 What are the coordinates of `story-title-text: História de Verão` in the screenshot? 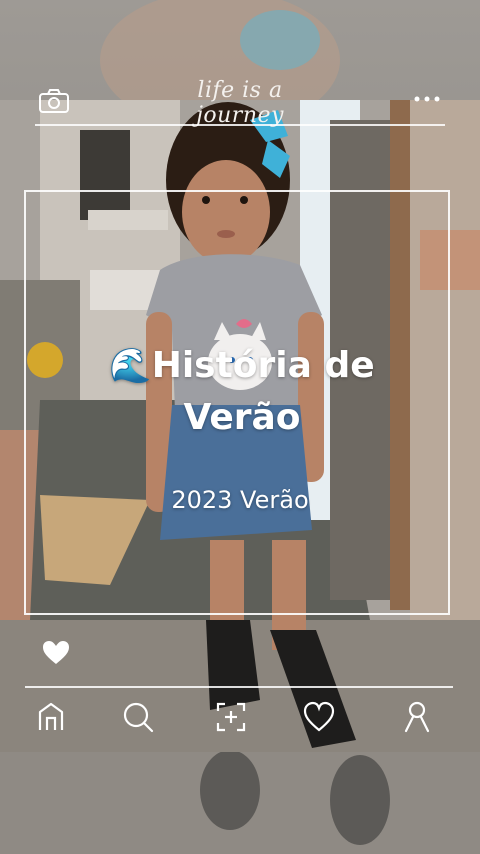 It's located at (263, 391).